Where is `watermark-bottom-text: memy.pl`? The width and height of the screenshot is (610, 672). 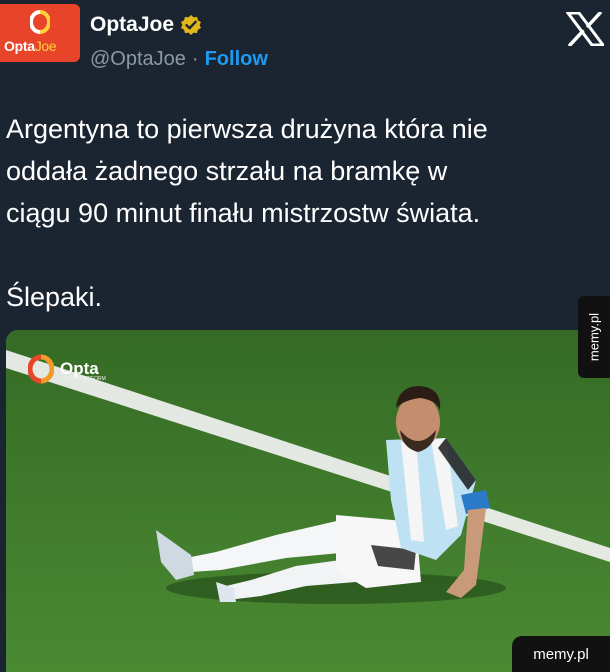 watermark-bottom-text: memy.pl is located at coordinates (561, 654).